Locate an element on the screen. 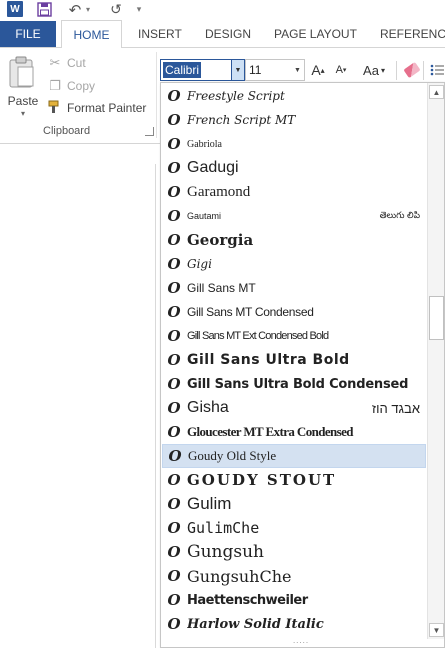  font-list-scrollbar: ▲ ▼ is located at coordinates (435, 361).